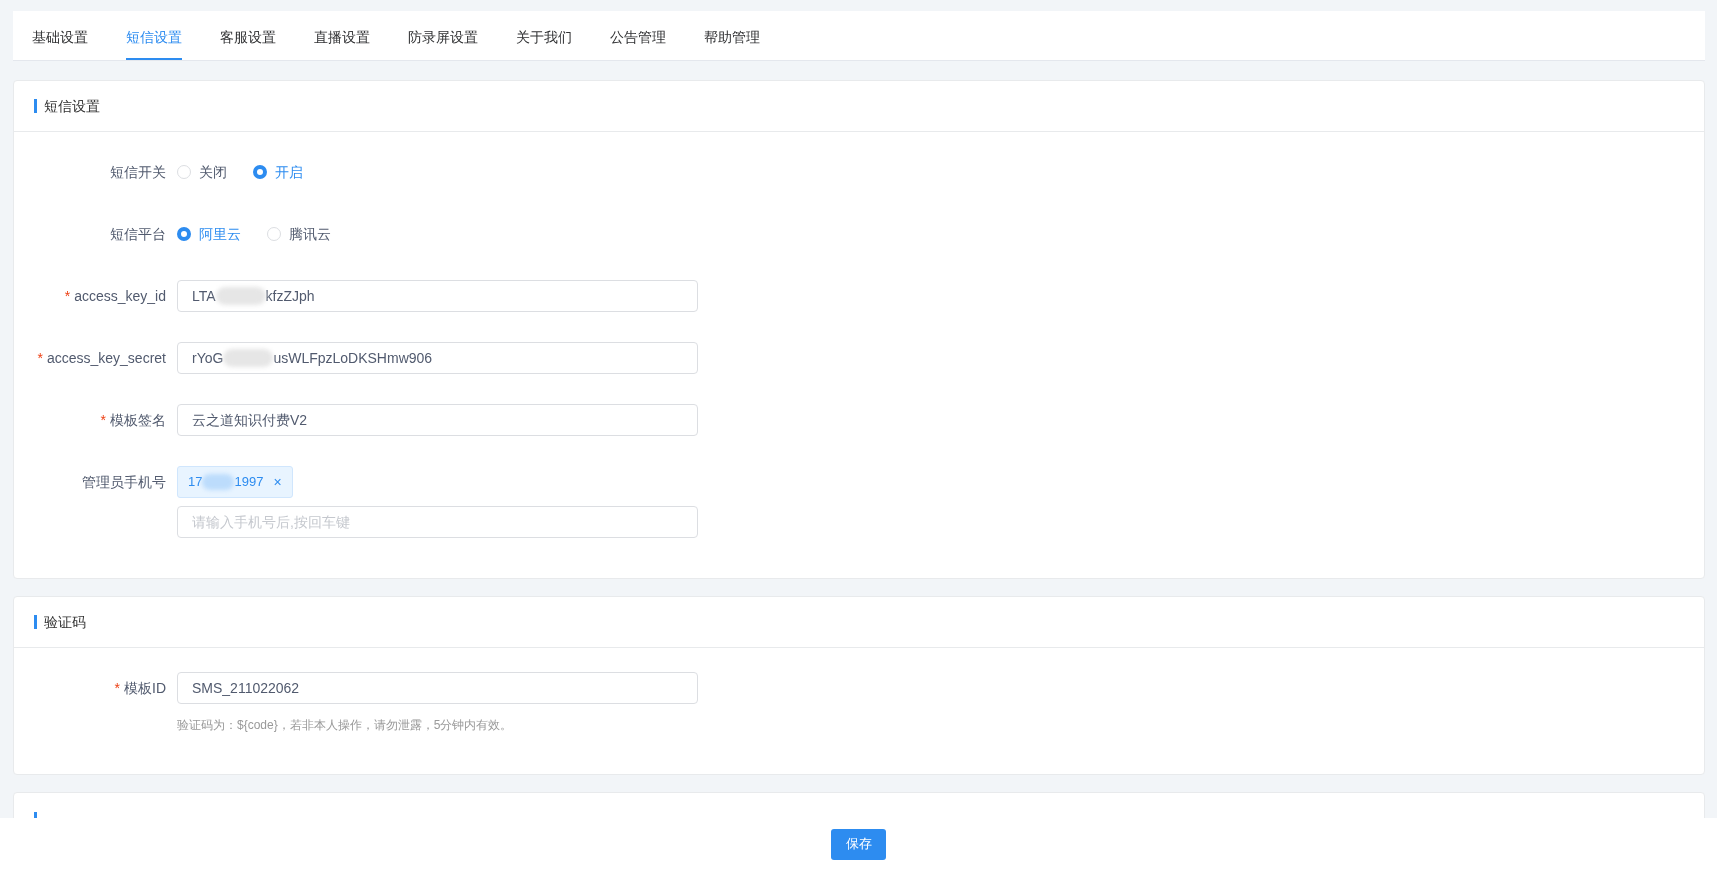 This screenshot has width=1717, height=870. I want to click on tag-text: 17, so click(195, 482).